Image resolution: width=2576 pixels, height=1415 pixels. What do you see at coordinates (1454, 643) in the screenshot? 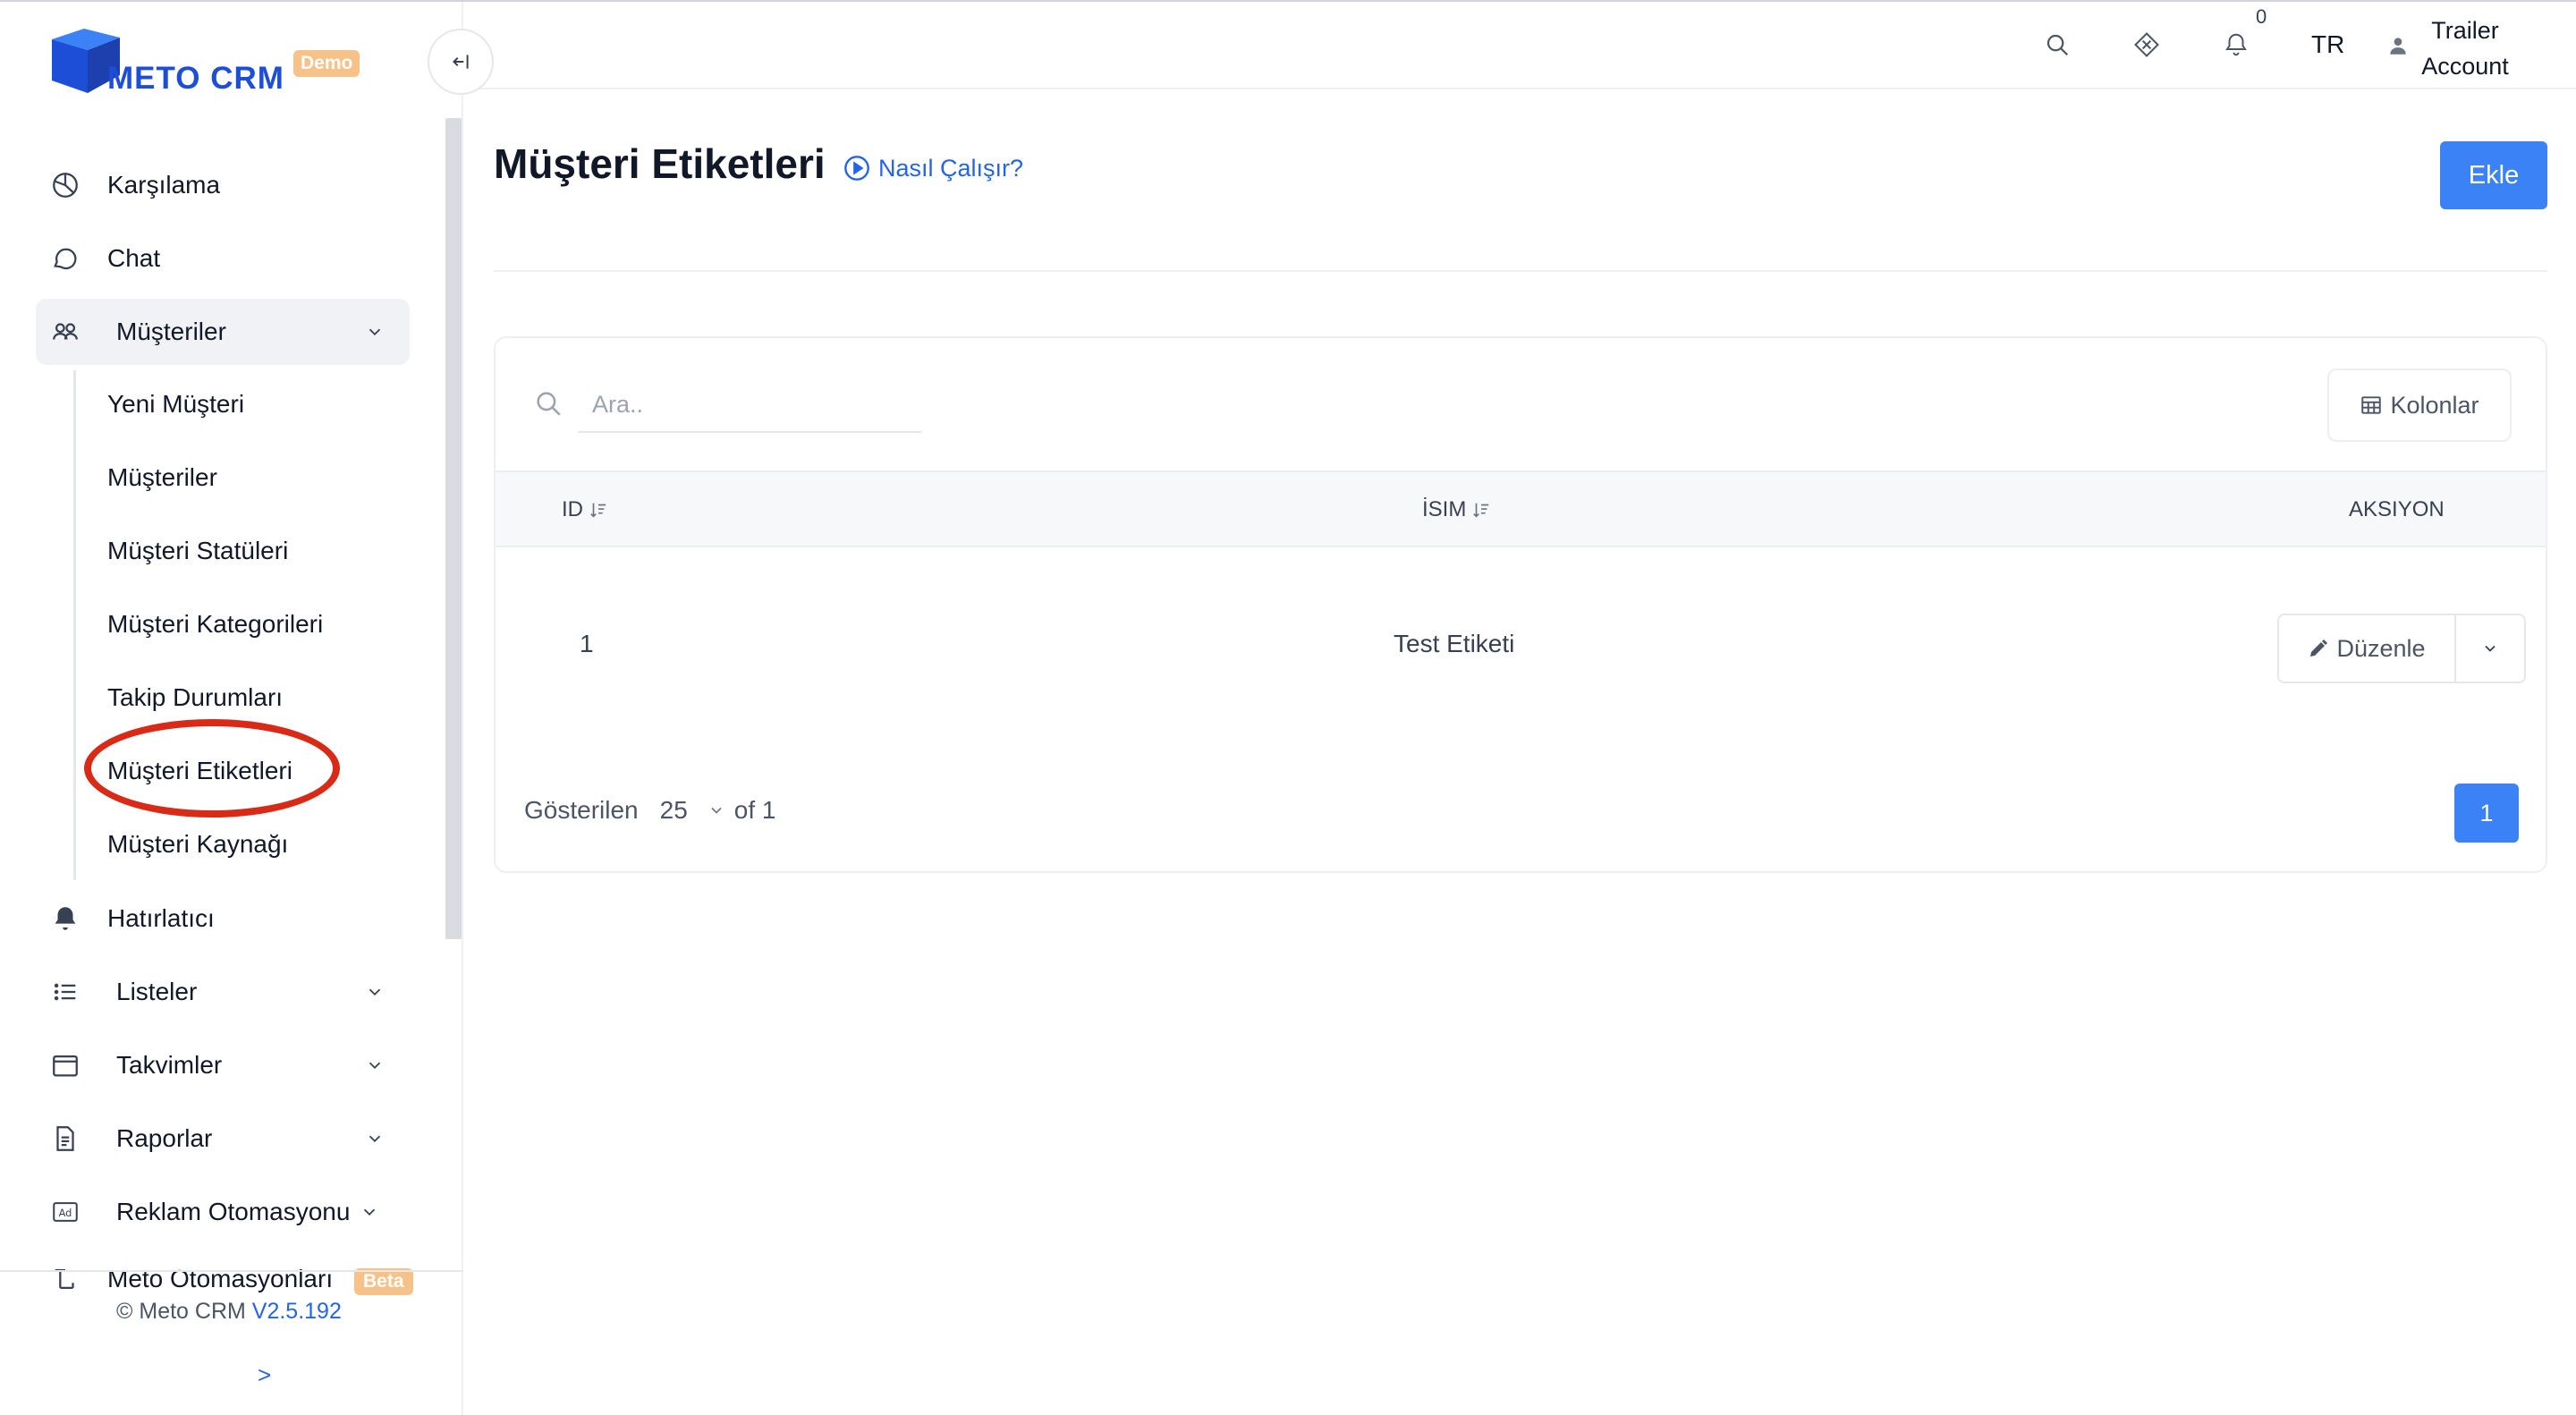
I see `cell-name: Test Etiketi` at bounding box center [1454, 643].